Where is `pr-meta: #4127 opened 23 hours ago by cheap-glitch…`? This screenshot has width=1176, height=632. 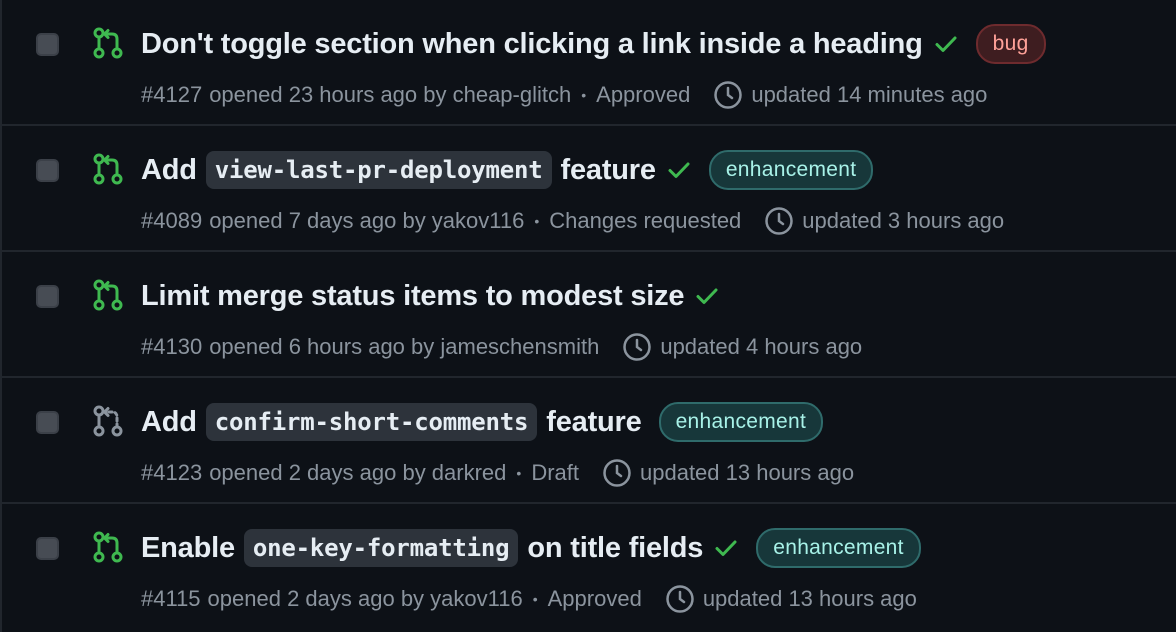
pr-meta: #4127 opened 23 hours ago by cheap-glitch… is located at coordinates (564, 95).